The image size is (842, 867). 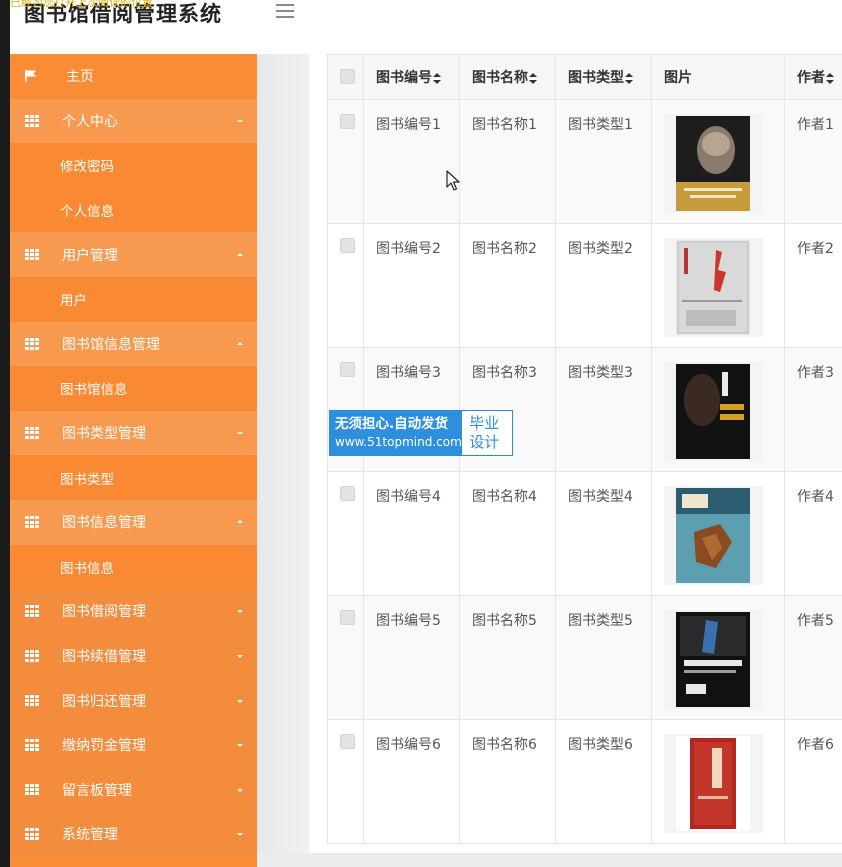 What do you see at coordinates (133, 388) in the screenshot?
I see `sidebar-subitem: 图书馆信息` at bounding box center [133, 388].